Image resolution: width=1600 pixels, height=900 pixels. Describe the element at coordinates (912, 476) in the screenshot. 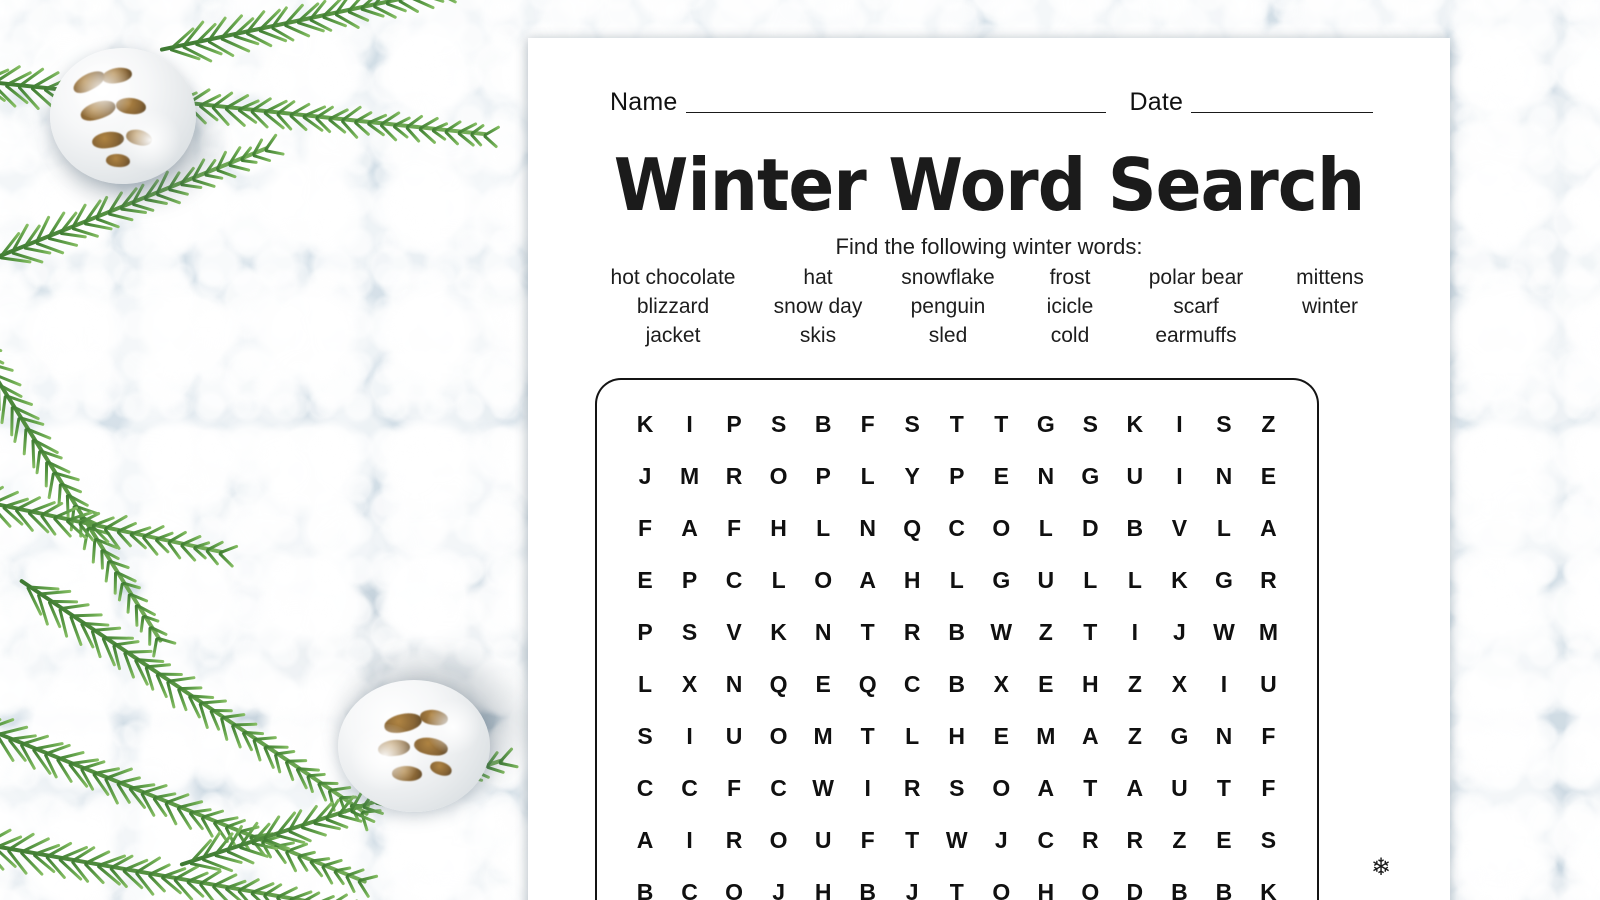

I see `grid-cell: Y` at that location.